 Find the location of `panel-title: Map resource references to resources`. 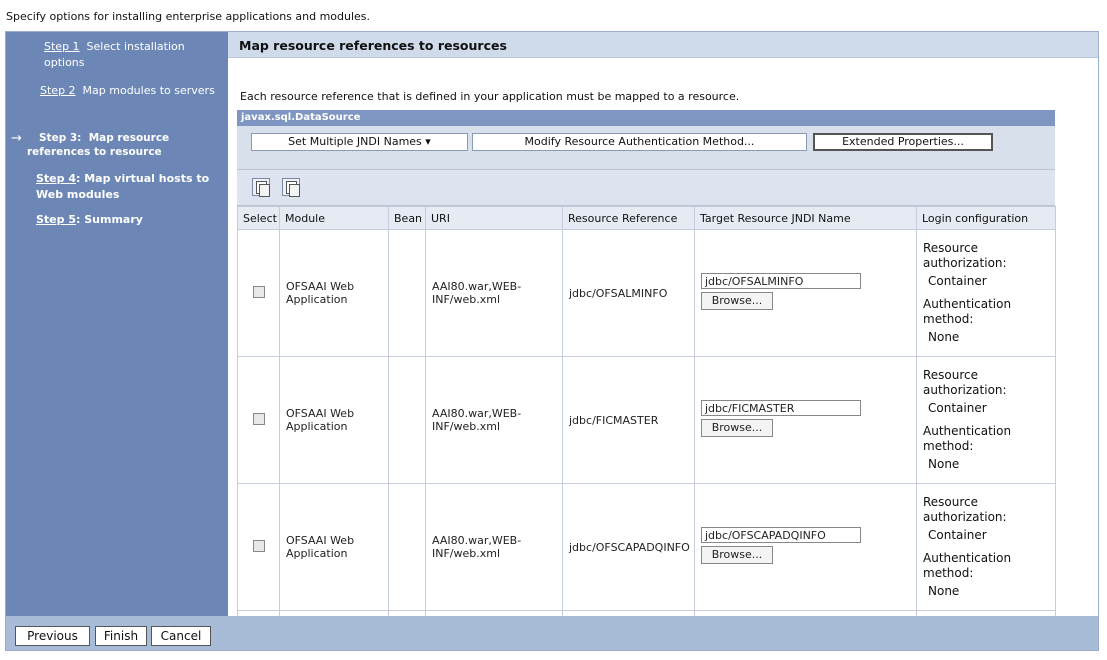

panel-title: Map resource references to resources is located at coordinates (373, 45).